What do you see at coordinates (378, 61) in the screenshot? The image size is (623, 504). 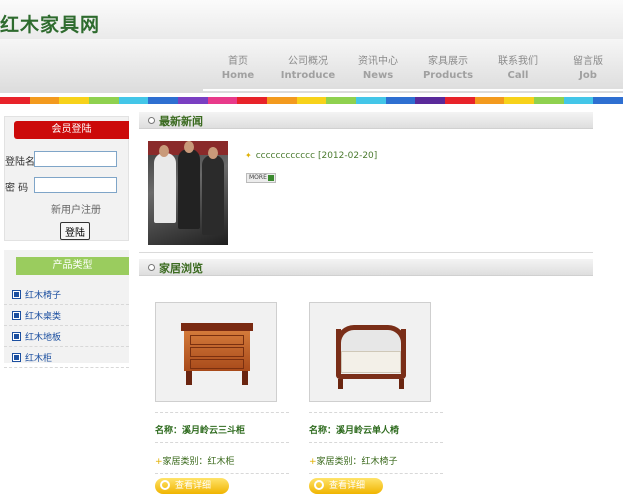 I see `nav-label-cn: 资讯中心` at bounding box center [378, 61].